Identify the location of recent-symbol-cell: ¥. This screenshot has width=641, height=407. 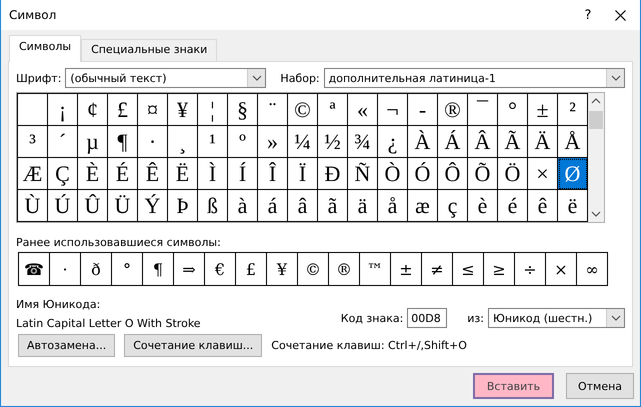
(282, 269).